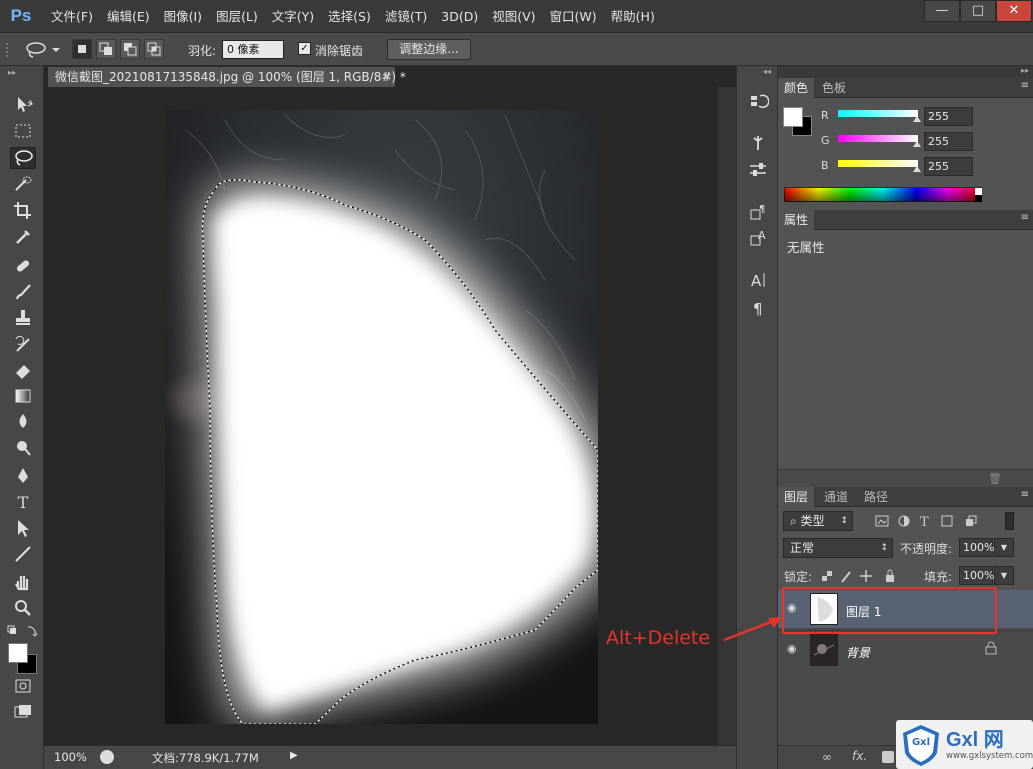 The image size is (1033, 769). I want to click on feather-input: 0 像素, so click(253, 49).